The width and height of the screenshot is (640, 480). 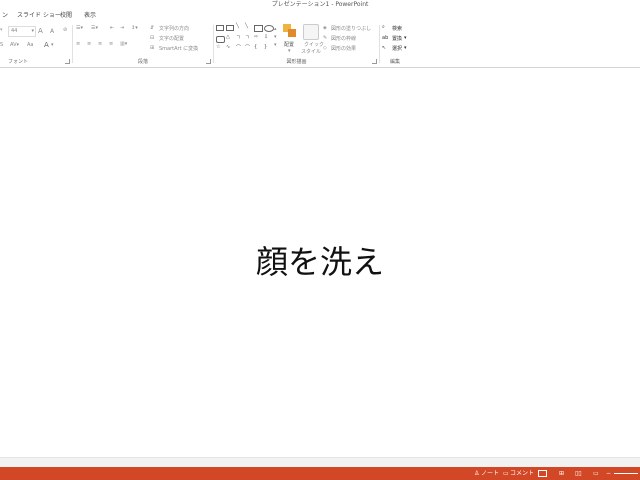 What do you see at coordinates (174, 28) in the screenshot?
I see `text-direction-button: 文字列の方向` at bounding box center [174, 28].